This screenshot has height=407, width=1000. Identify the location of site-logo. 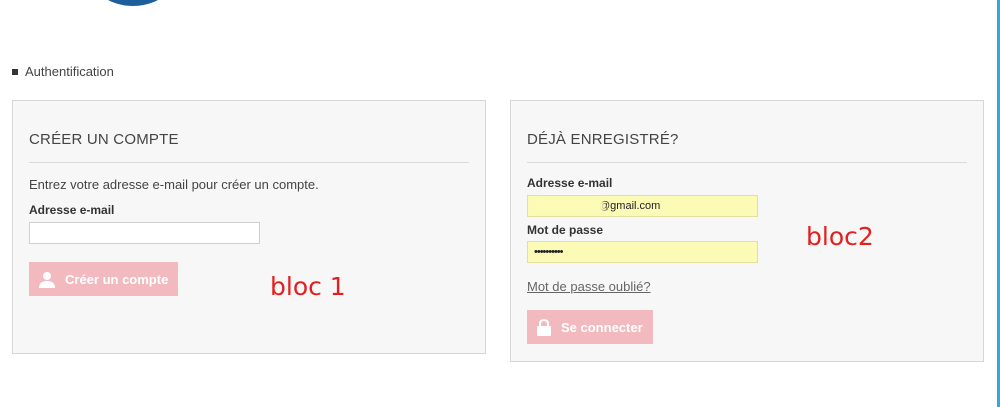
(133, 3).